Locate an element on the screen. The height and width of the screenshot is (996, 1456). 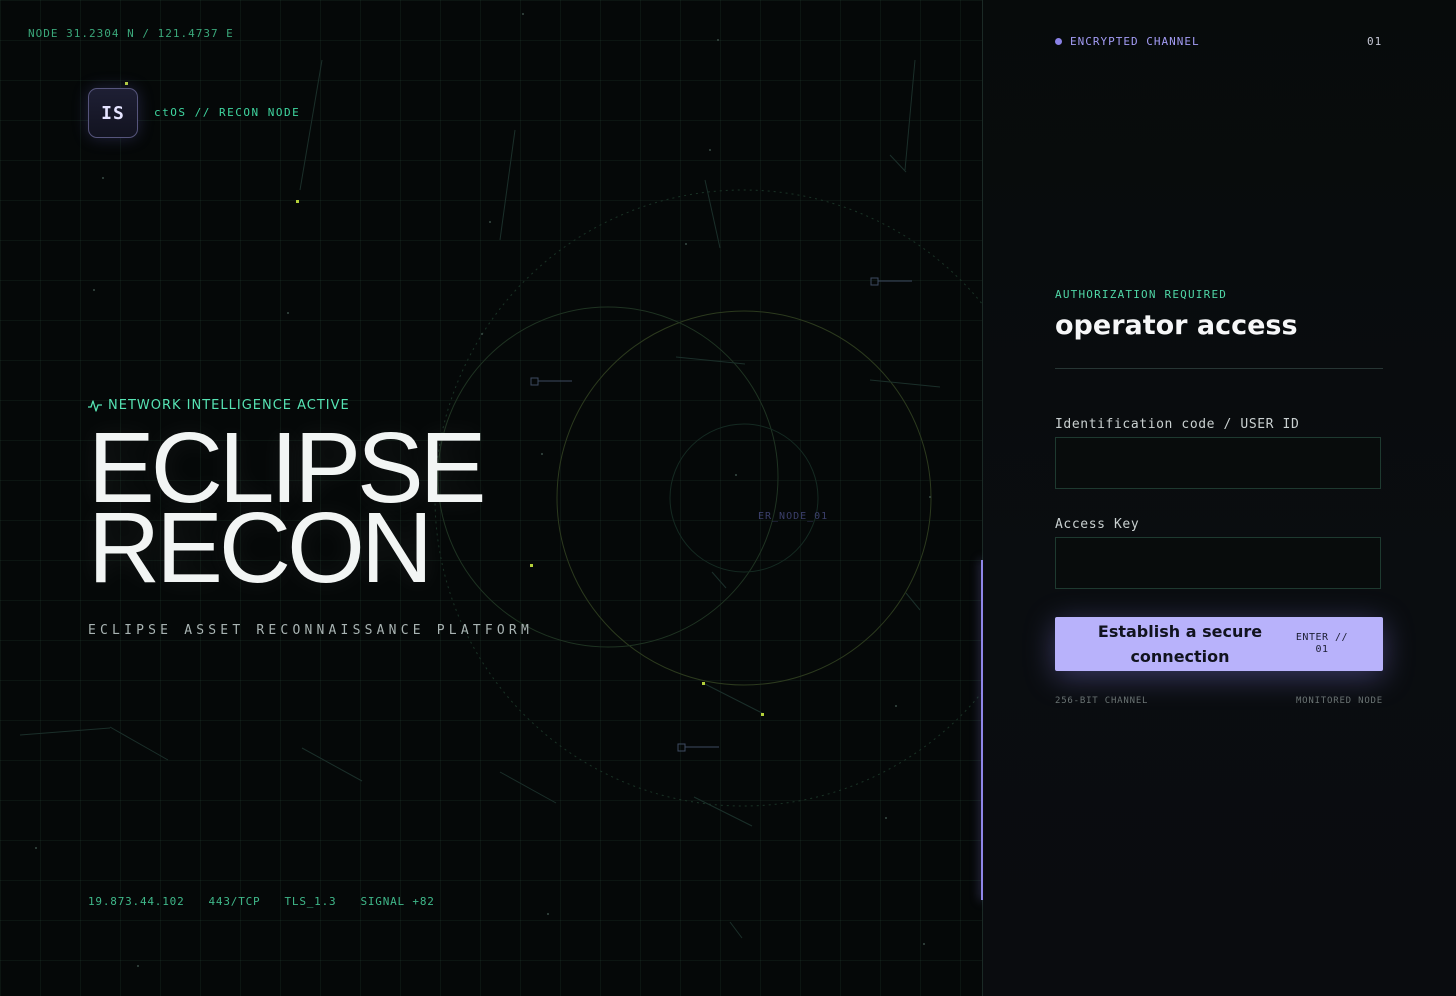
inner-orbit-ring is located at coordinates (744, 498).